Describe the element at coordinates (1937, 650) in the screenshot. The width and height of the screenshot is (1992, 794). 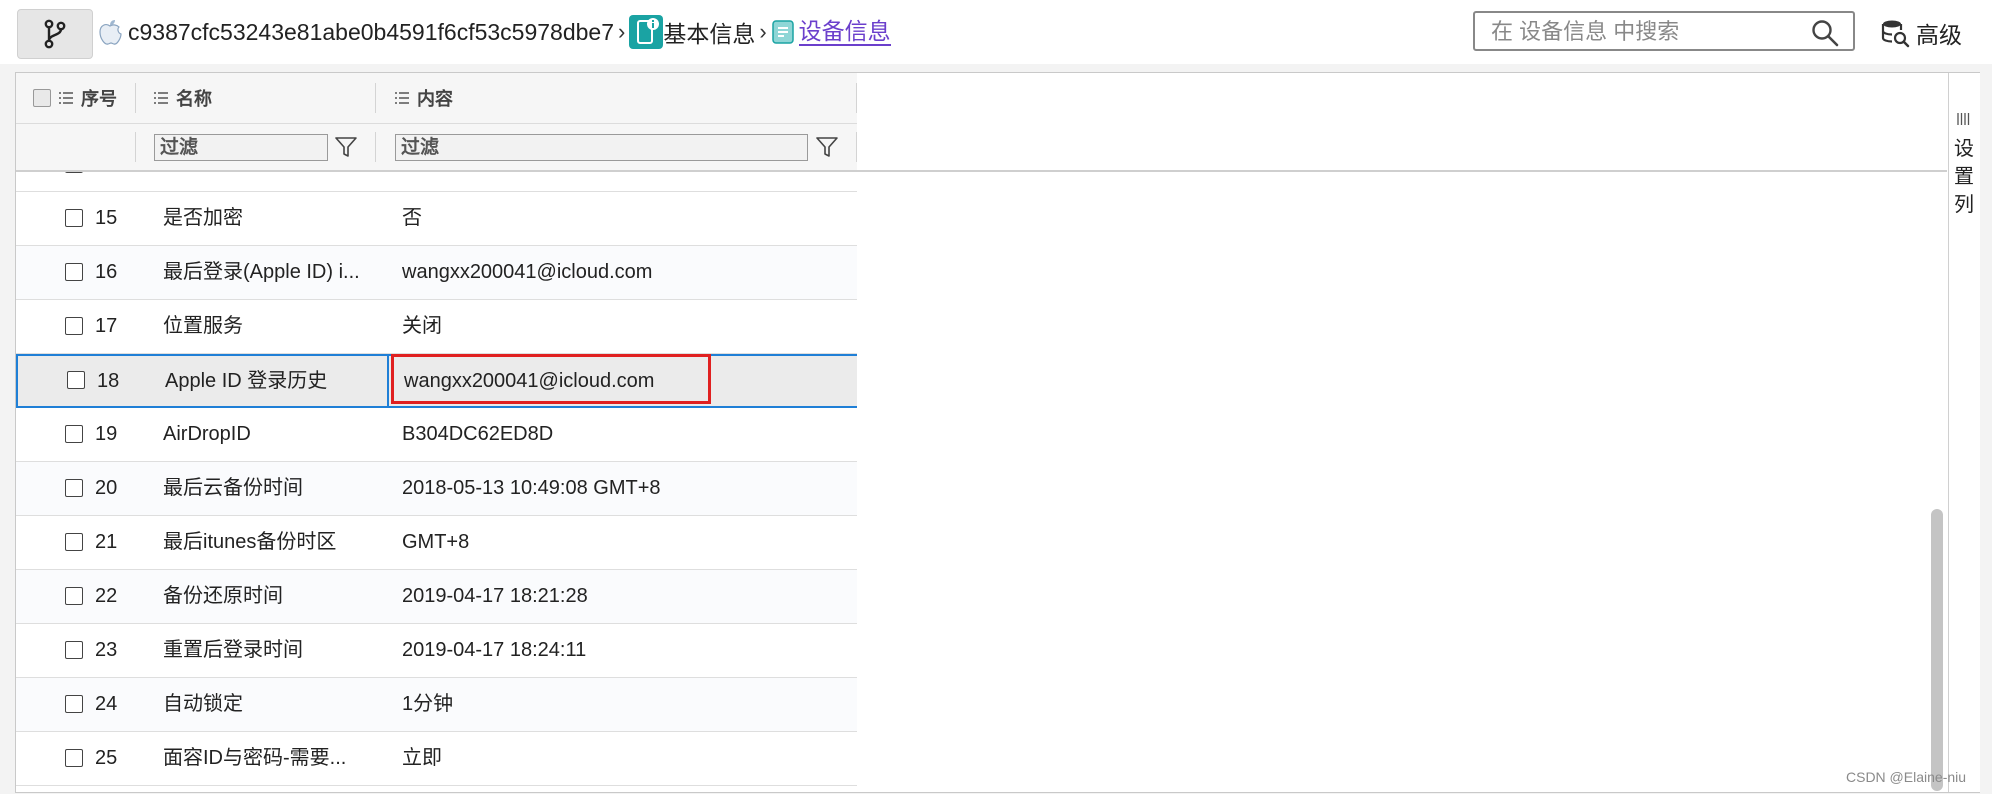
I see `vertical-scrollbar` at that location.